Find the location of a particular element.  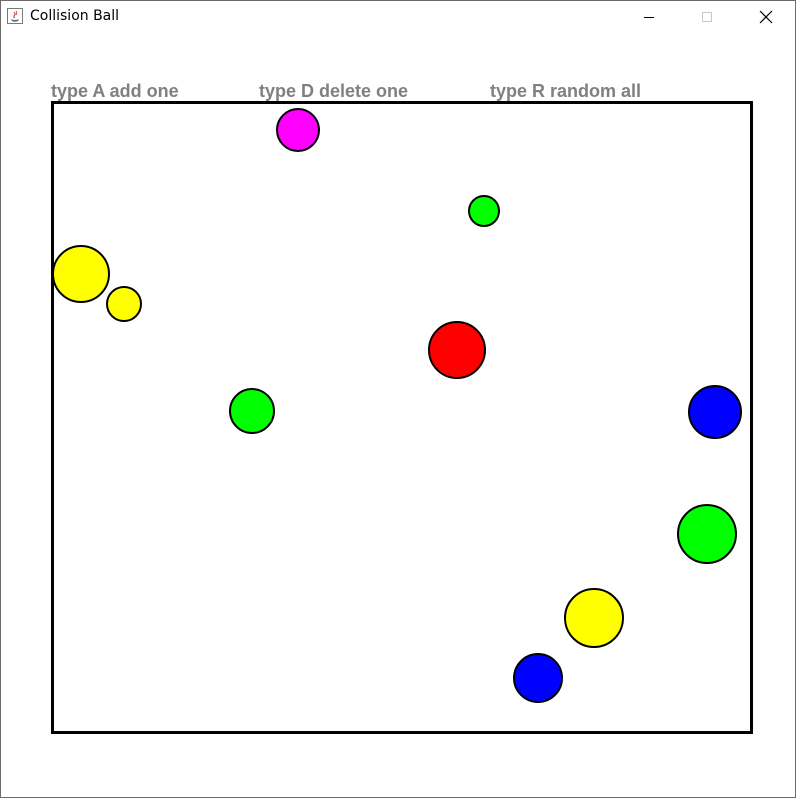

maximize-icon is located at coordinates (707, 16).